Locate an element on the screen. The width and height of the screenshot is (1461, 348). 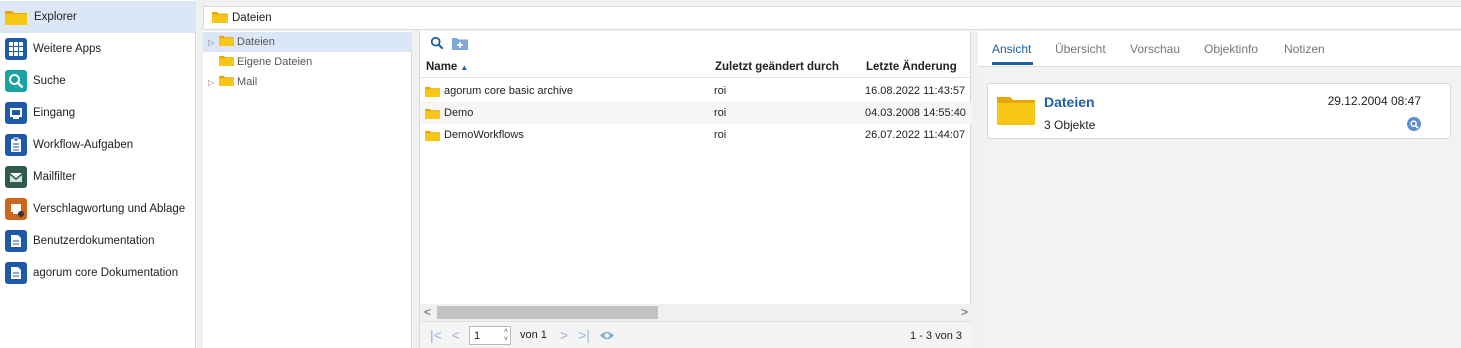
next-page-icon: > is located at coordinates (564, 335).